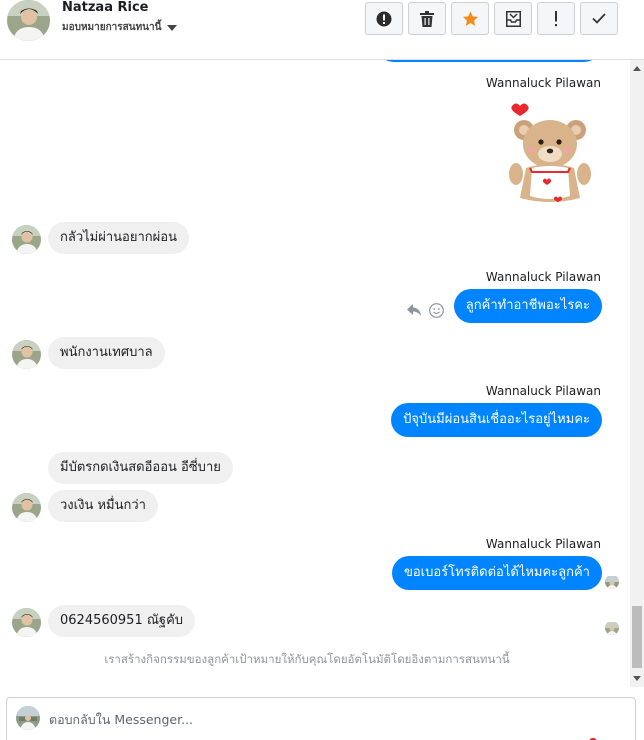 The height and width of the screenshot is (740, 644). I want to click on thread-scrollbar, so click(637, 373).